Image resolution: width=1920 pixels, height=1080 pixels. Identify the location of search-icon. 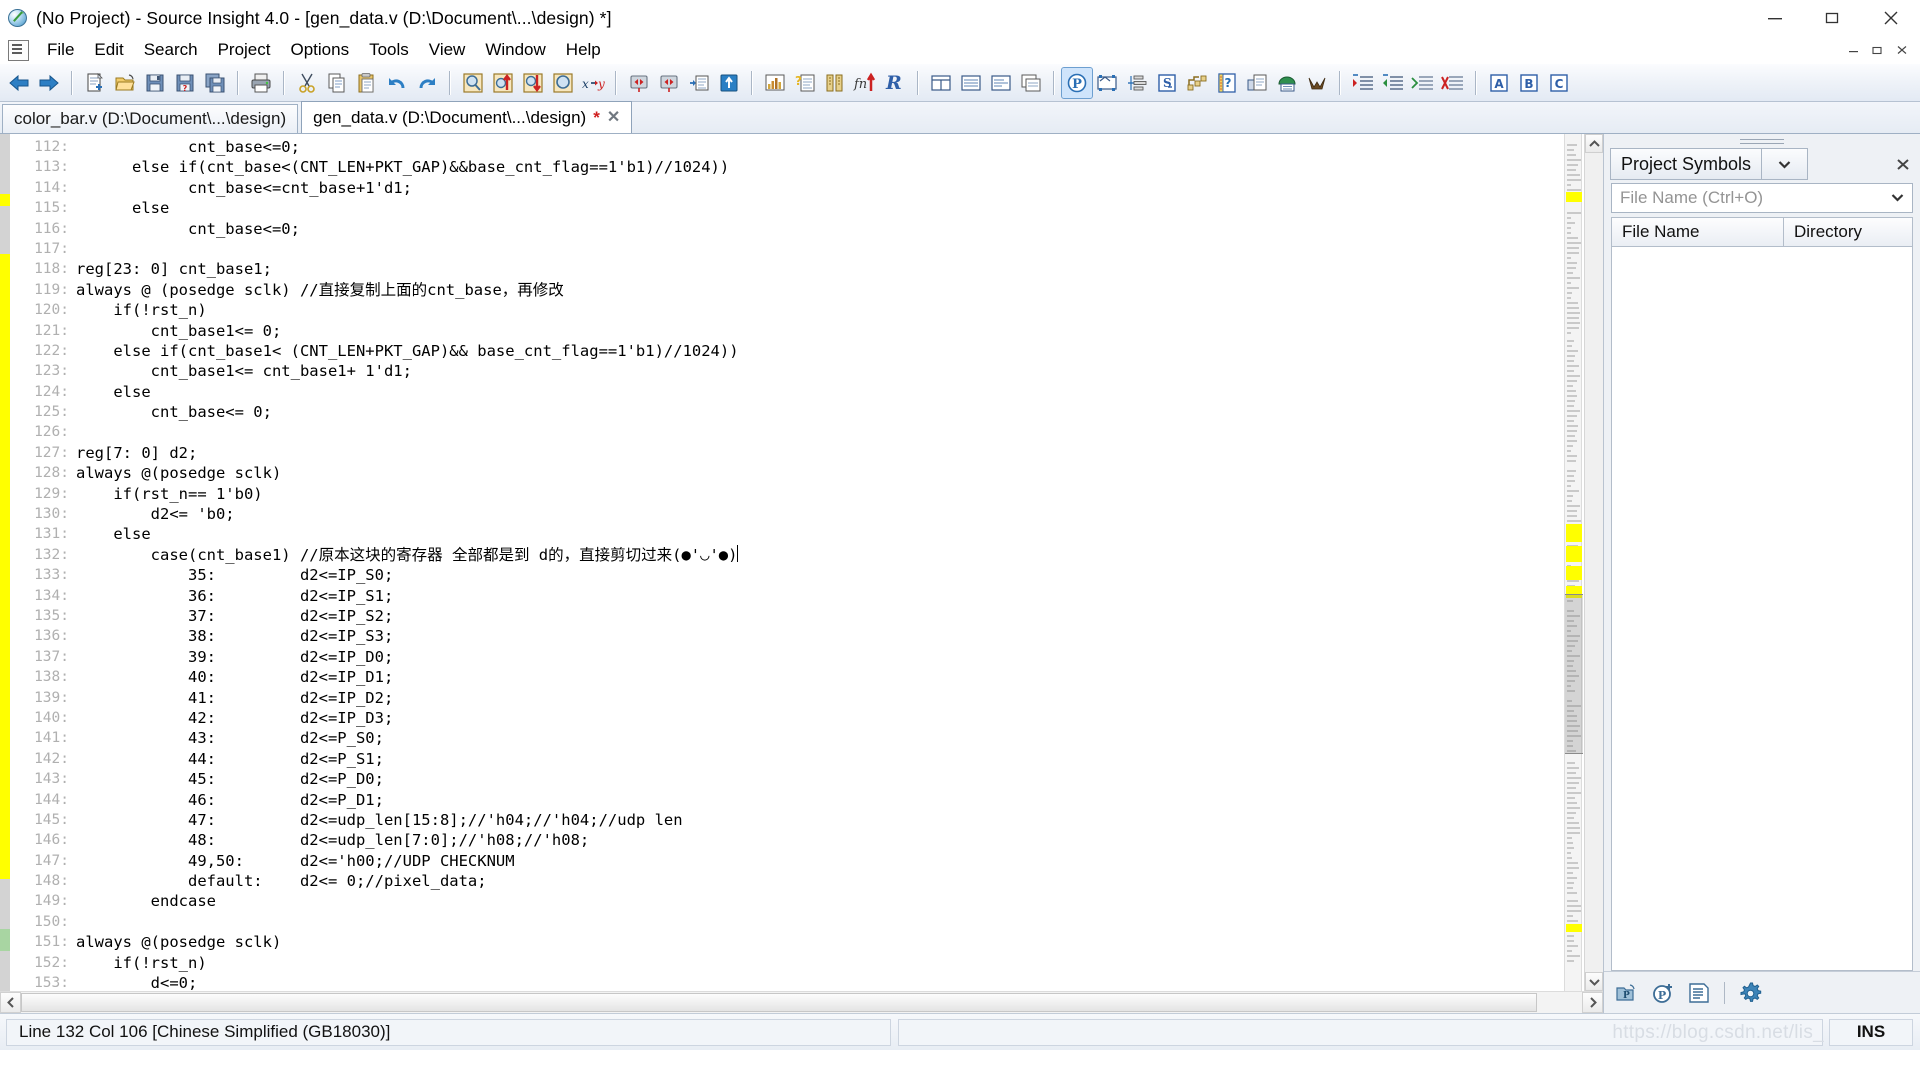
(473, 83).